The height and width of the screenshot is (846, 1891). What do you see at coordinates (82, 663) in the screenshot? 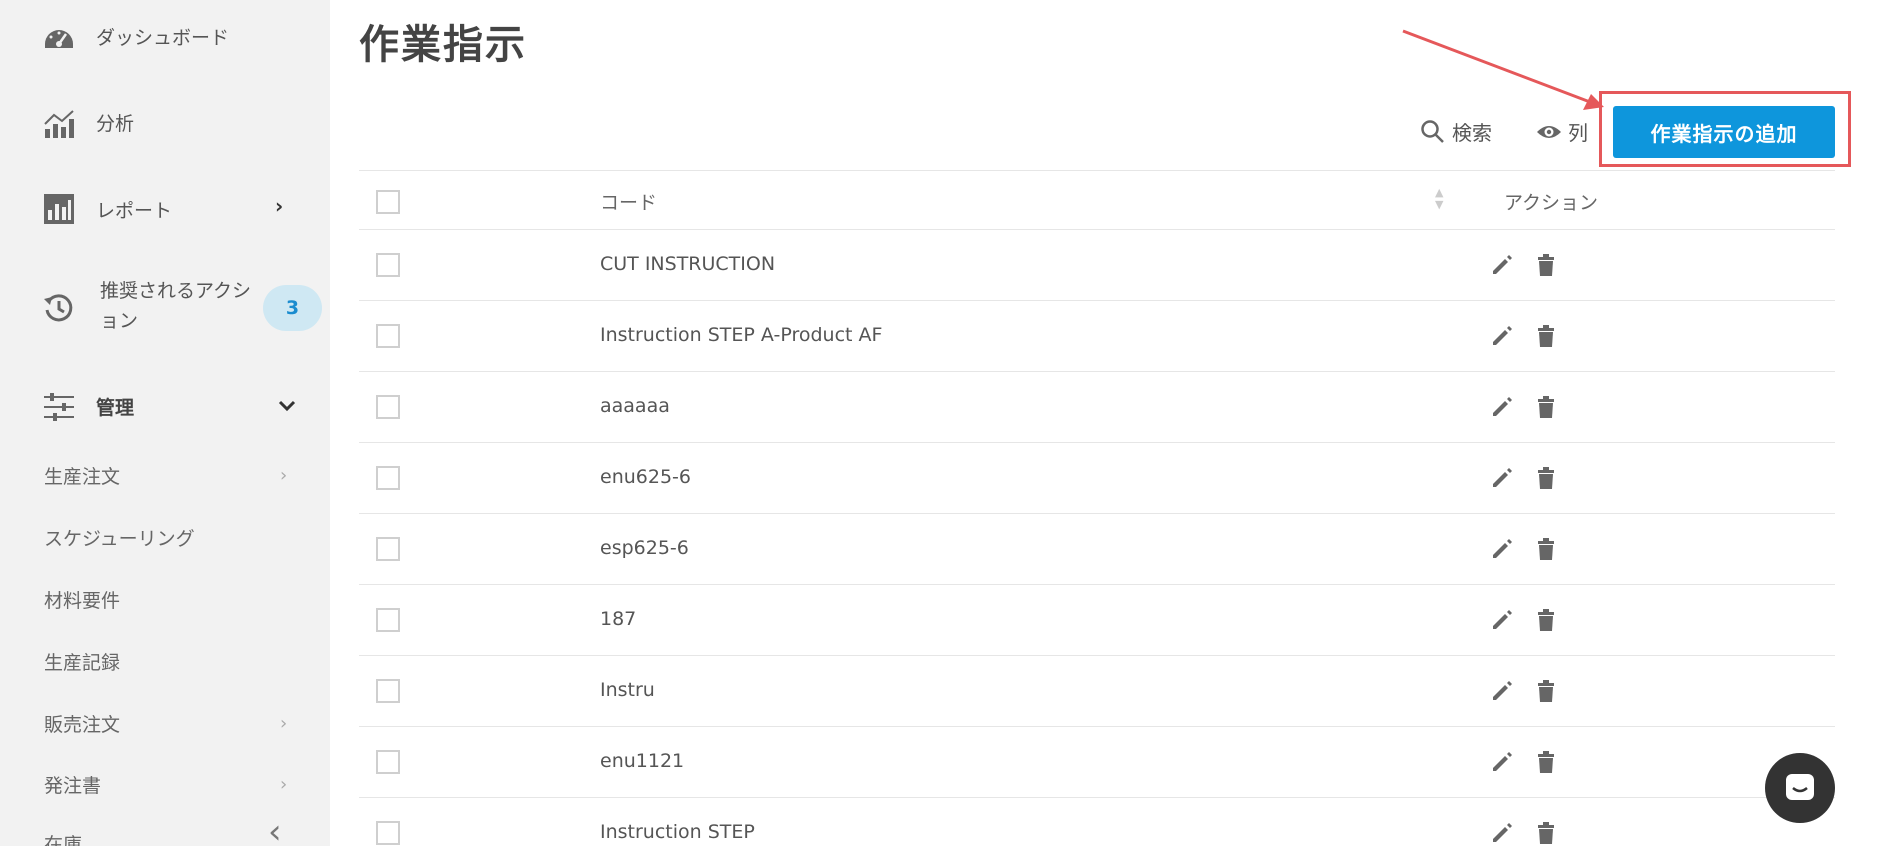
I see `sidebar-subitem-label: 生産記録` at bounding box center [82, 663].